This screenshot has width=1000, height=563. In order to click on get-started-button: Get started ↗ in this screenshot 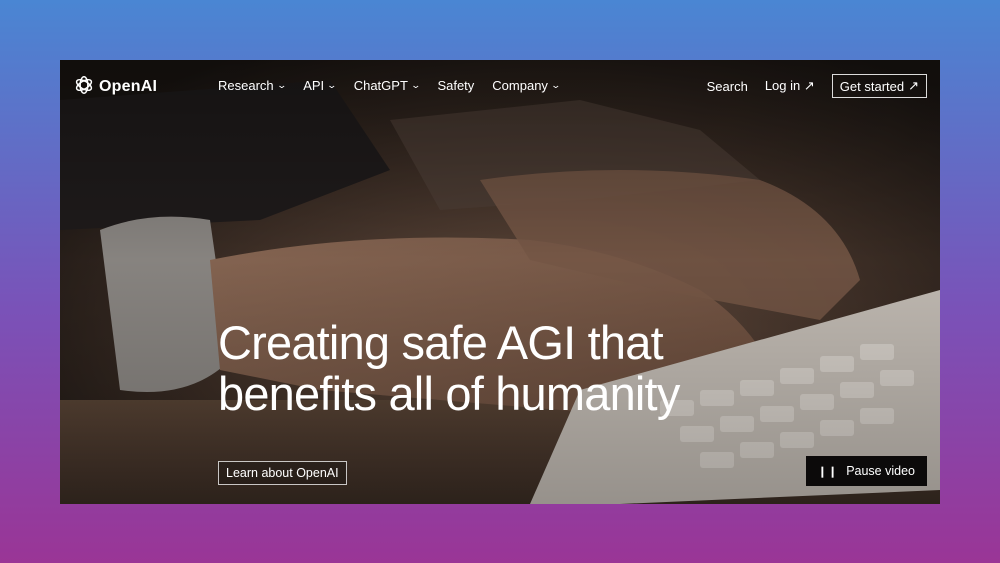, I will do `click(879, 86)`.